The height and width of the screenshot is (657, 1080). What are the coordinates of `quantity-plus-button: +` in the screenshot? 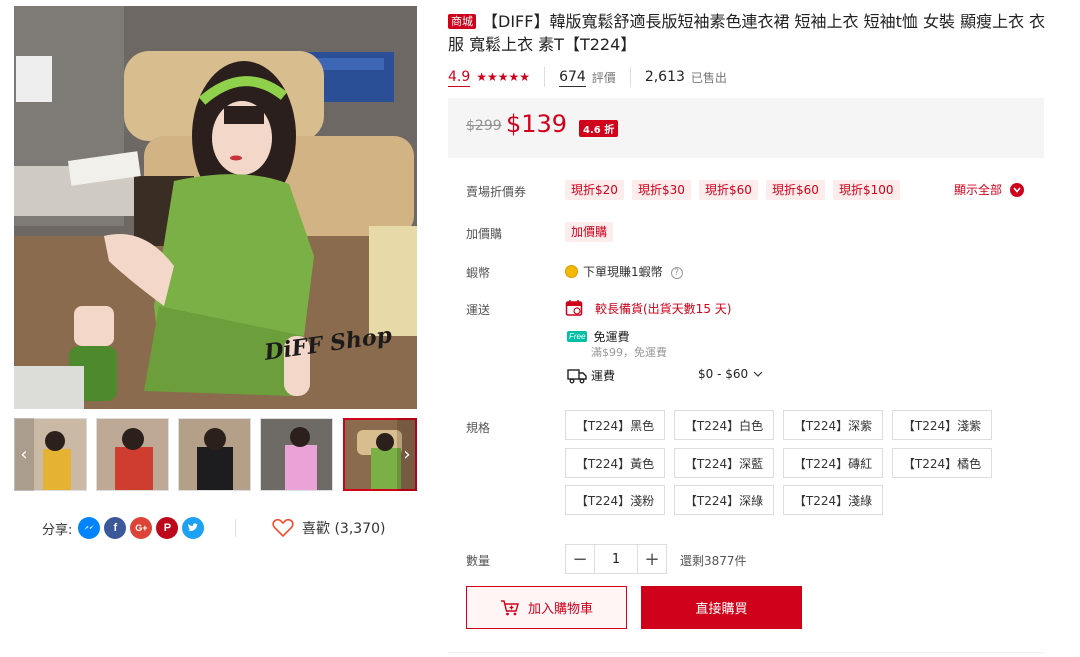 It's located at (652, 559).